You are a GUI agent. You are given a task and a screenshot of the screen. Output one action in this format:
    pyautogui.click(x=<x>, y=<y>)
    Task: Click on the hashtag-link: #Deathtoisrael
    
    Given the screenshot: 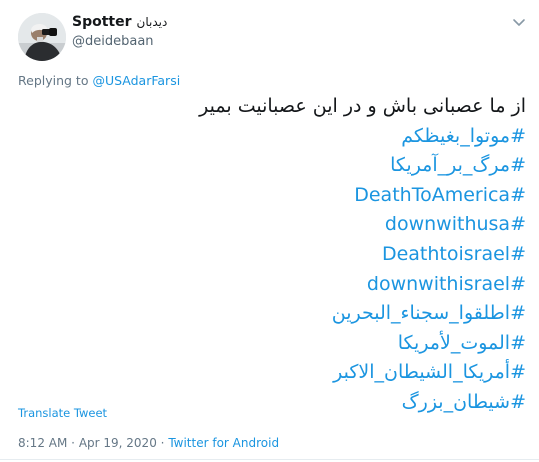 What is the action you would take?
    pyautogui.click(x=454, y=254)
    